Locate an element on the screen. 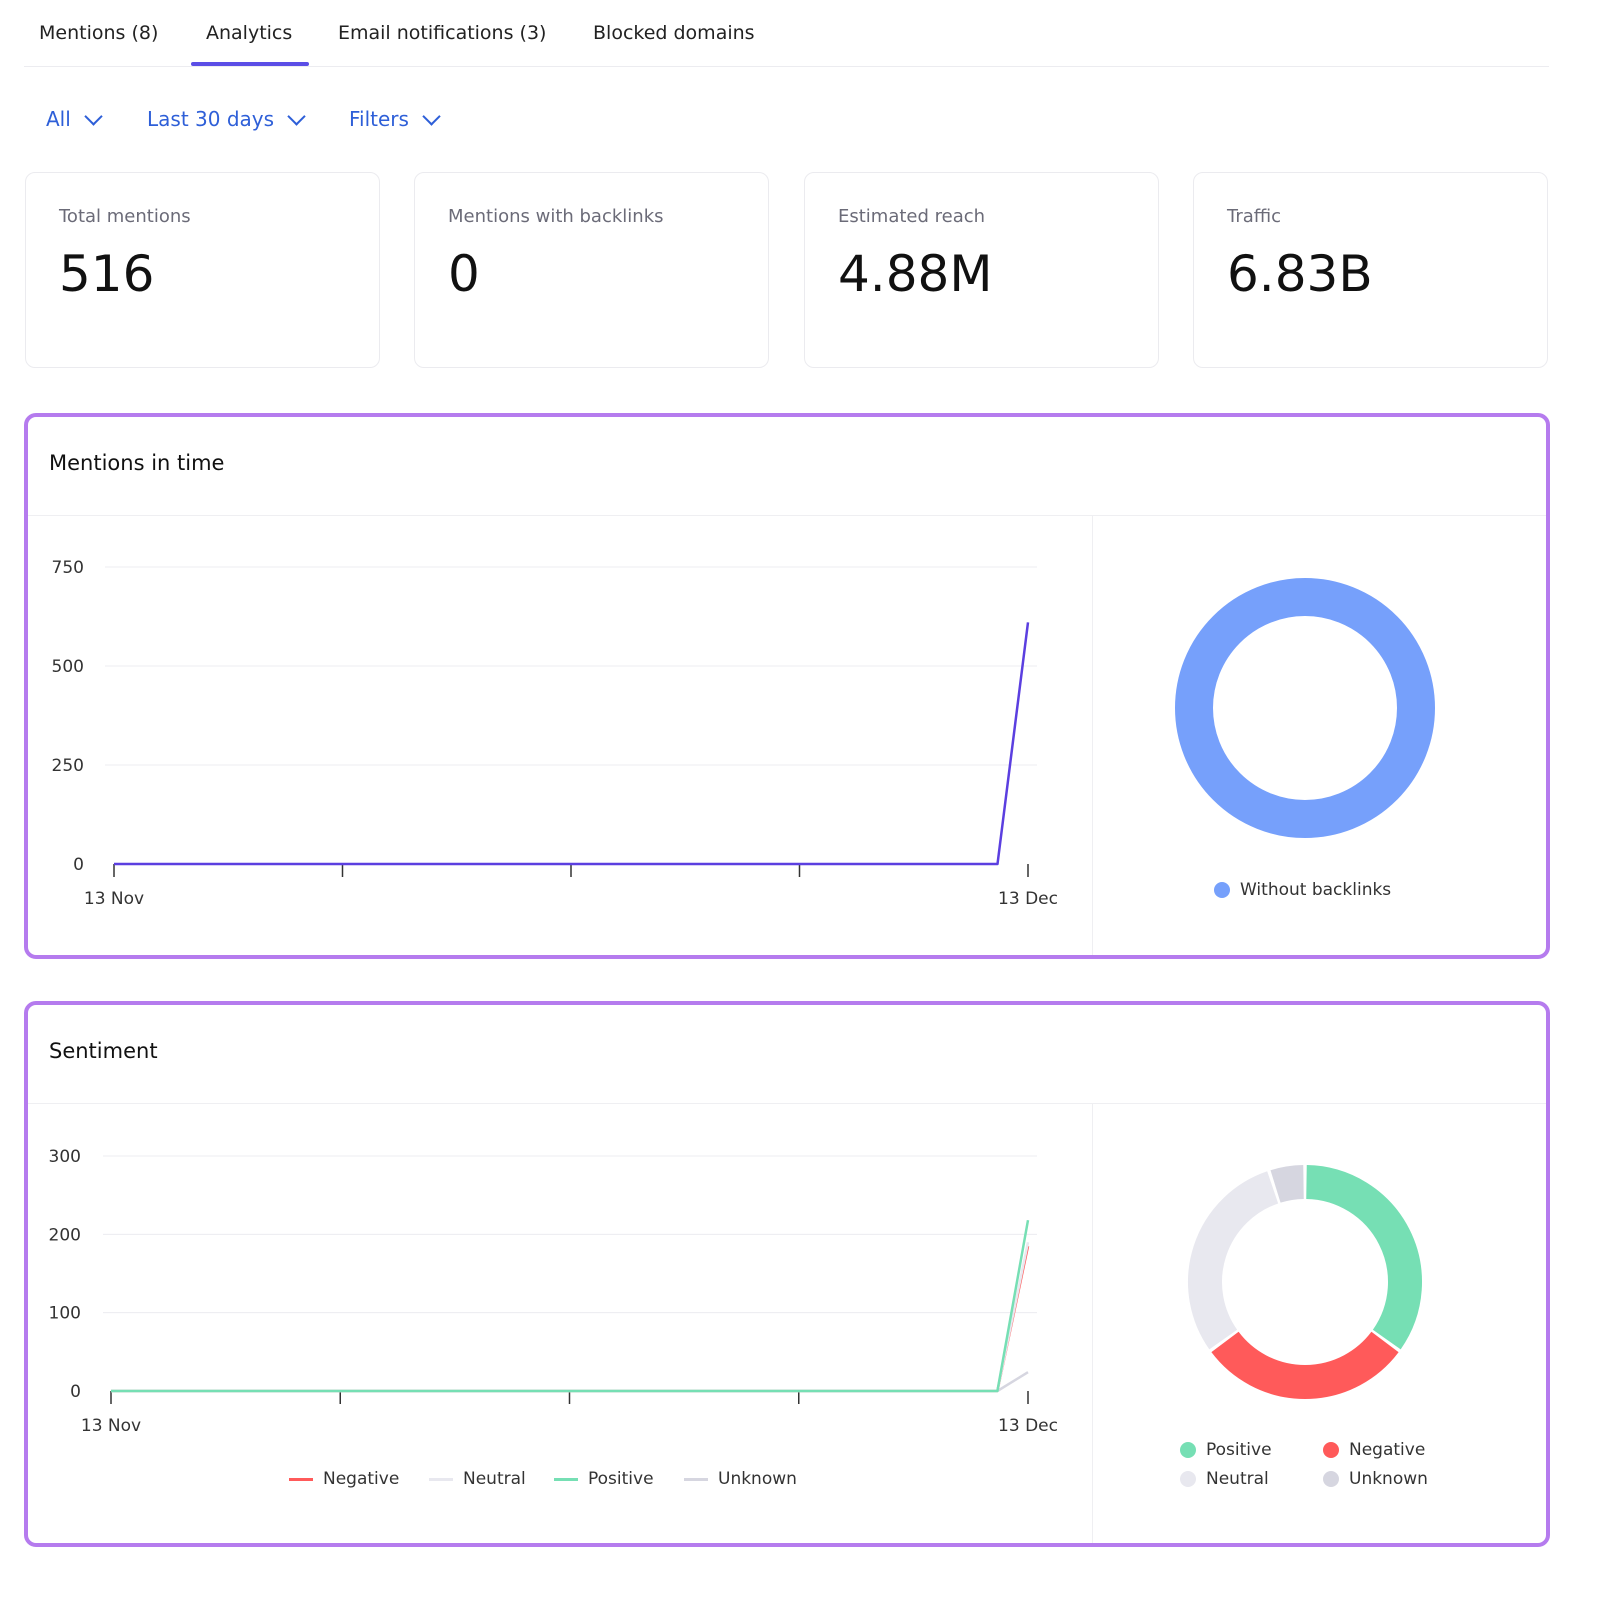 This screenshot has height=1600, width=1599. pie-legend-unknown: Unknown is located at coordinates (1375, 1479).